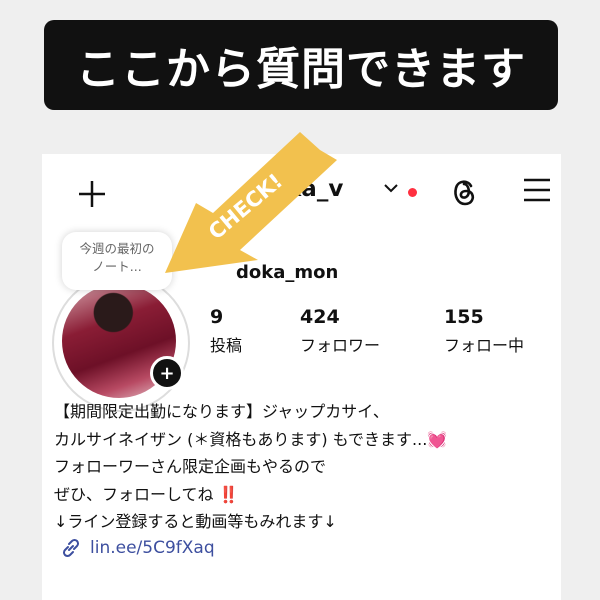  I want to click on check-arrow-overlay: CHECK!, so click(251, 202).